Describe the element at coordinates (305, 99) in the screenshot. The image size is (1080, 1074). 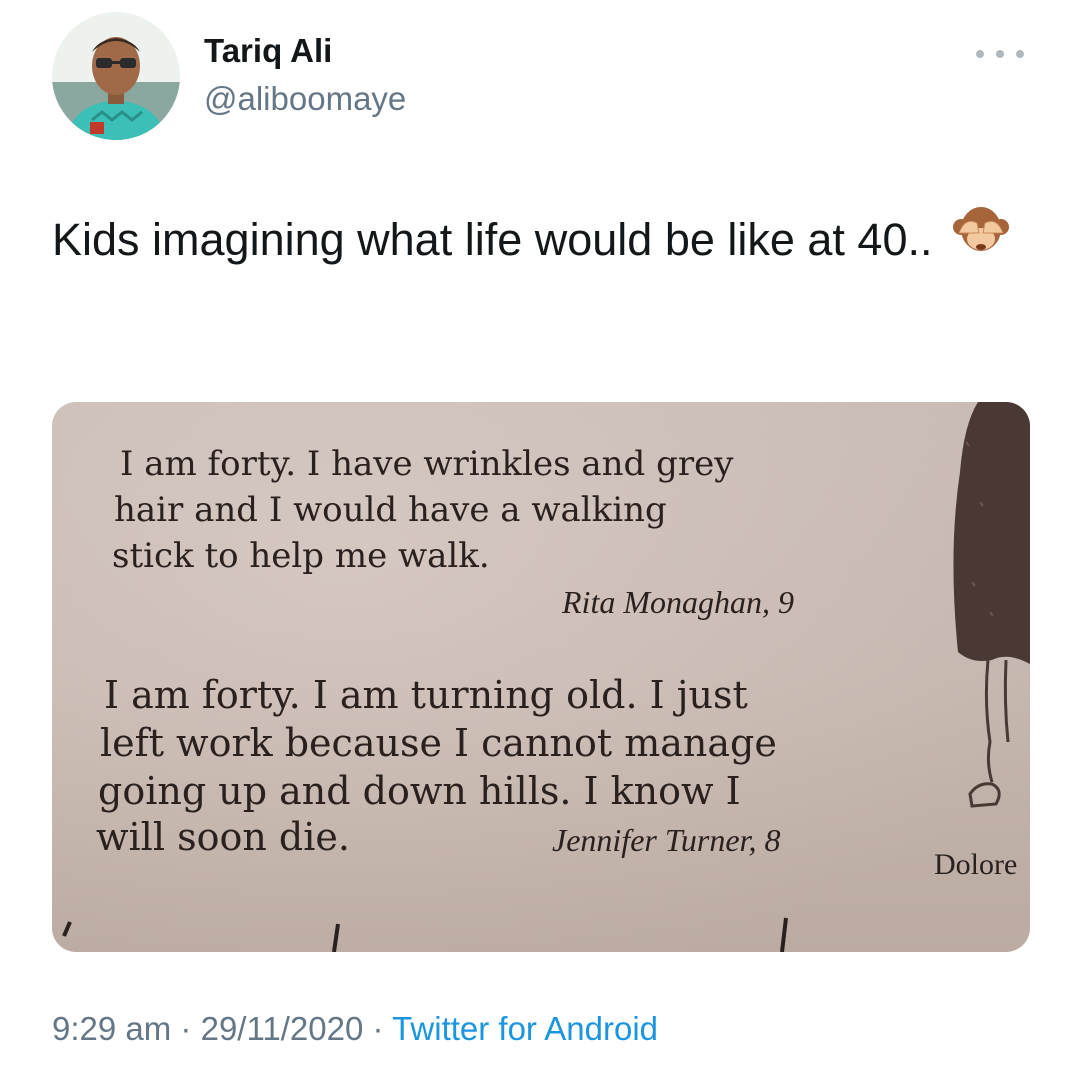
I see `user-handle: @aliboomaye` at that location.